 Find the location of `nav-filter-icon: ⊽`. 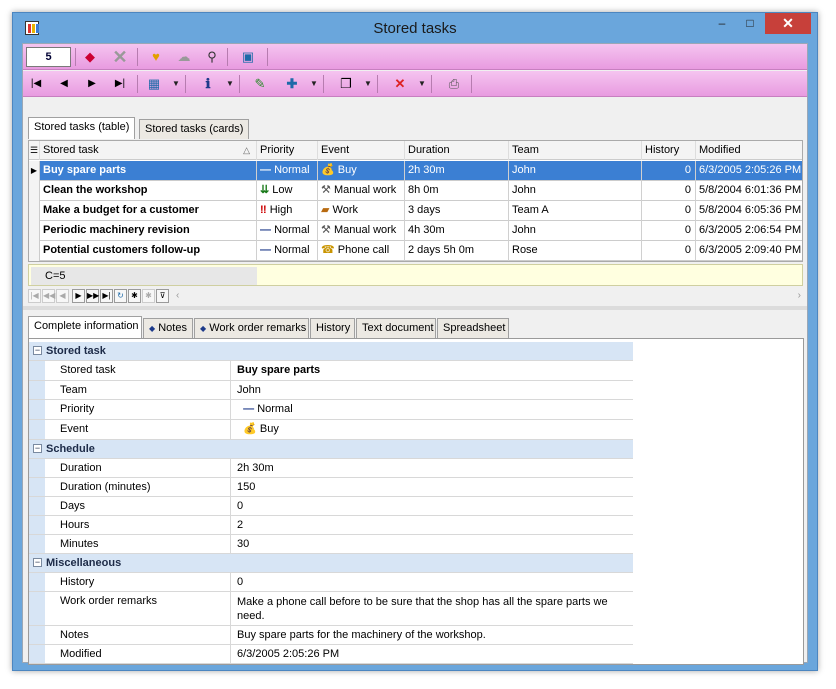

nav-filter-icon: ⊽ is located at coordinates (162, 296).